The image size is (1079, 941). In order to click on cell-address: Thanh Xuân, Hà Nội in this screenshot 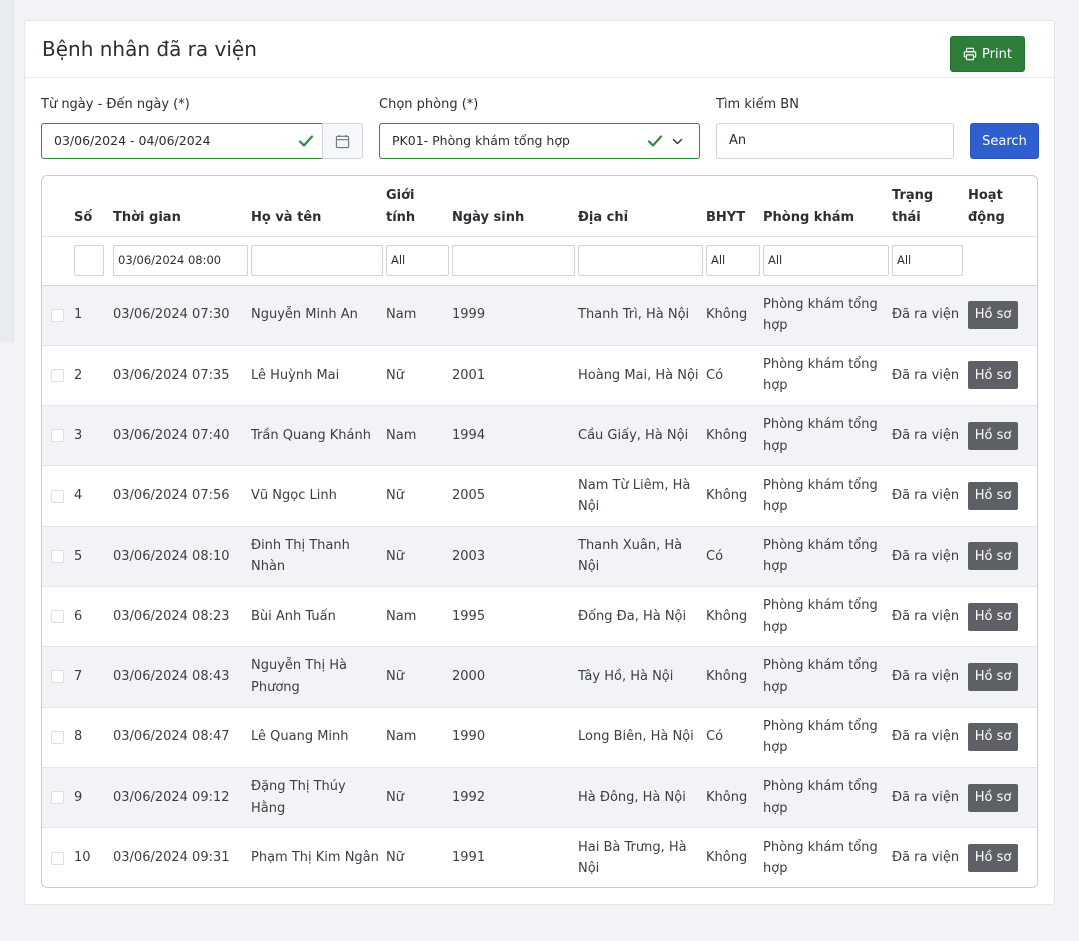, I will do `click(630, 556)`.